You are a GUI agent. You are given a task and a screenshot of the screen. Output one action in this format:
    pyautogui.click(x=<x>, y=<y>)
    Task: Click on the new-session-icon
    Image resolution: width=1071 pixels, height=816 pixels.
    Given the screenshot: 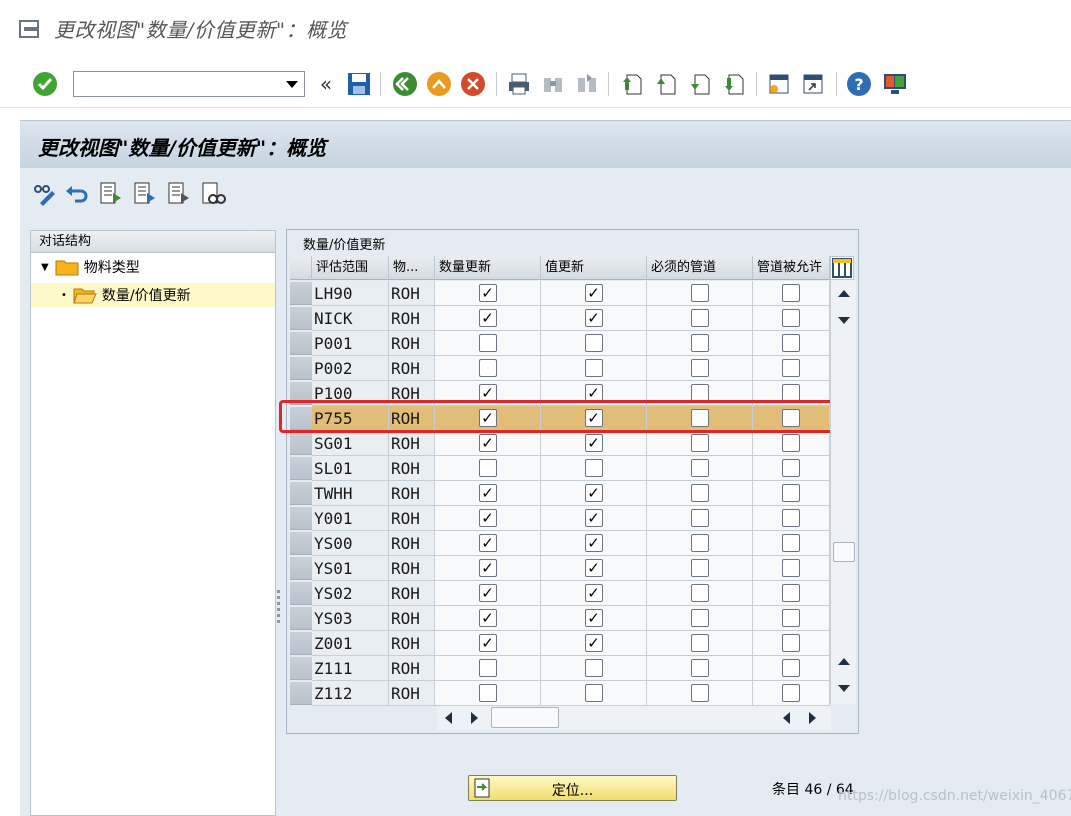 What is the action you would take?
    pyautogui.click(x=779, y=84)
    